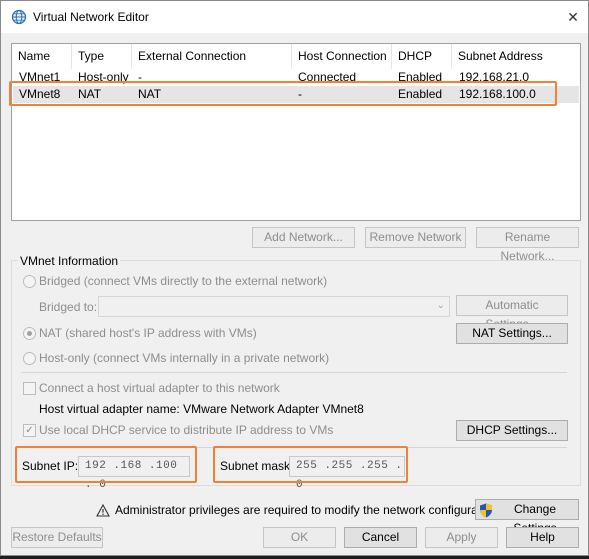  I want to click on column-header-external-connection: External Connection, so click(212, 56).